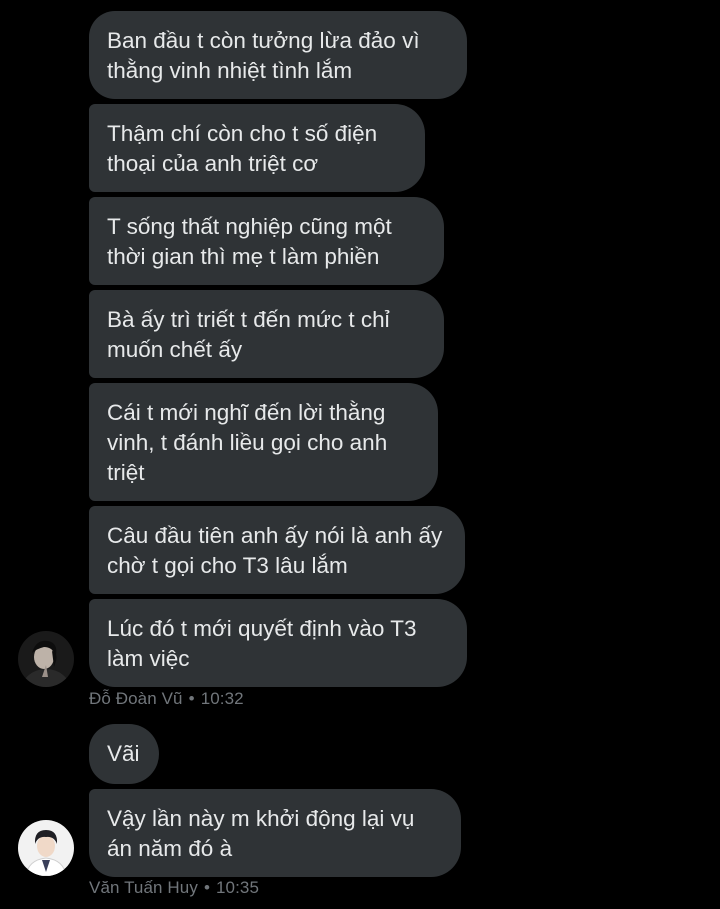 This screenshot has height=909, width=720. What do you see at coordinates (136, 698) in the screenshot?
I see `sender-name: Đỗ Đoàn Vũ` at bounding box center [136, 698].